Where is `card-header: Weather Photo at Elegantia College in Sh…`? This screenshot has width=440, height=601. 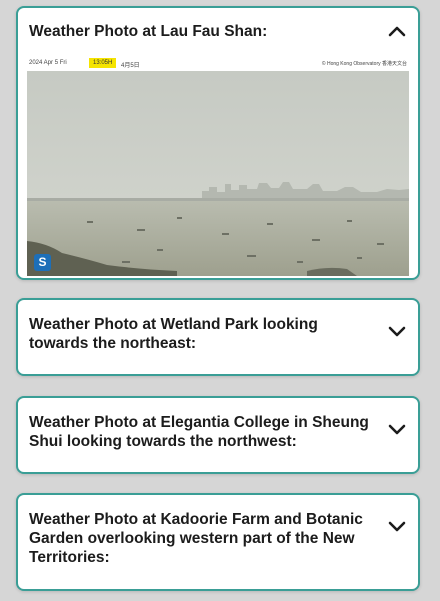 card-header: Weather Photo at Elegantia College in Sh… is located at coordinates (218, 424).